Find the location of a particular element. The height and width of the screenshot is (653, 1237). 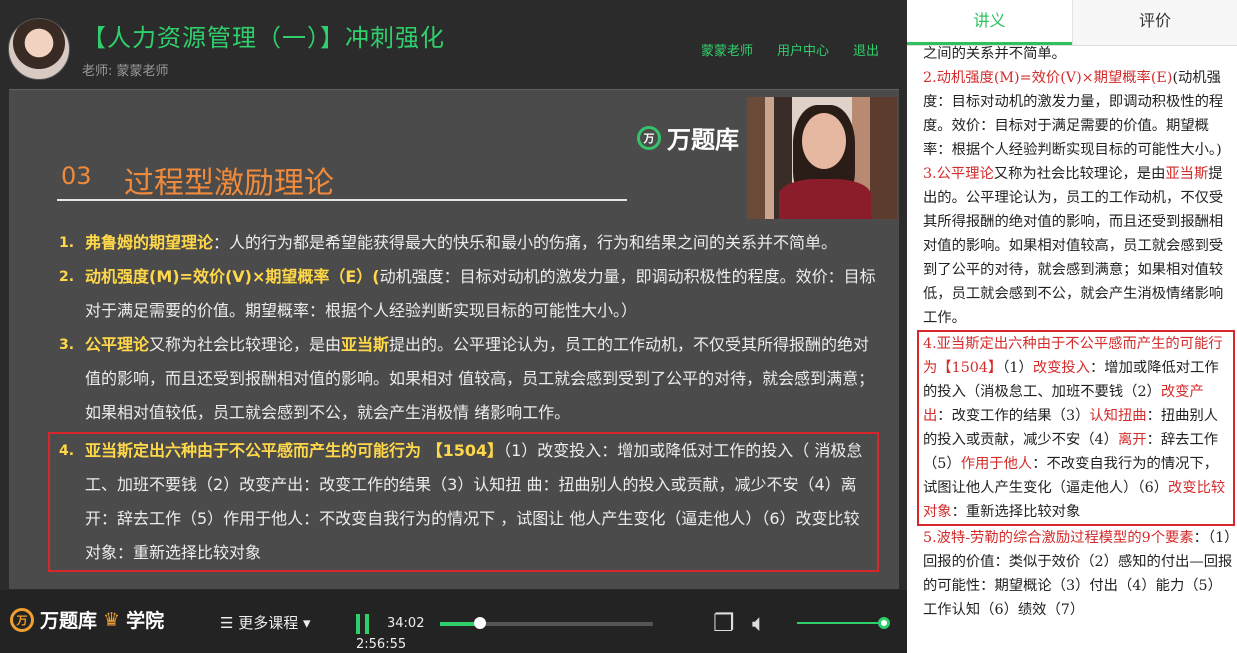

brand-badge-icon: 万 is located at coordinates (22, 619).